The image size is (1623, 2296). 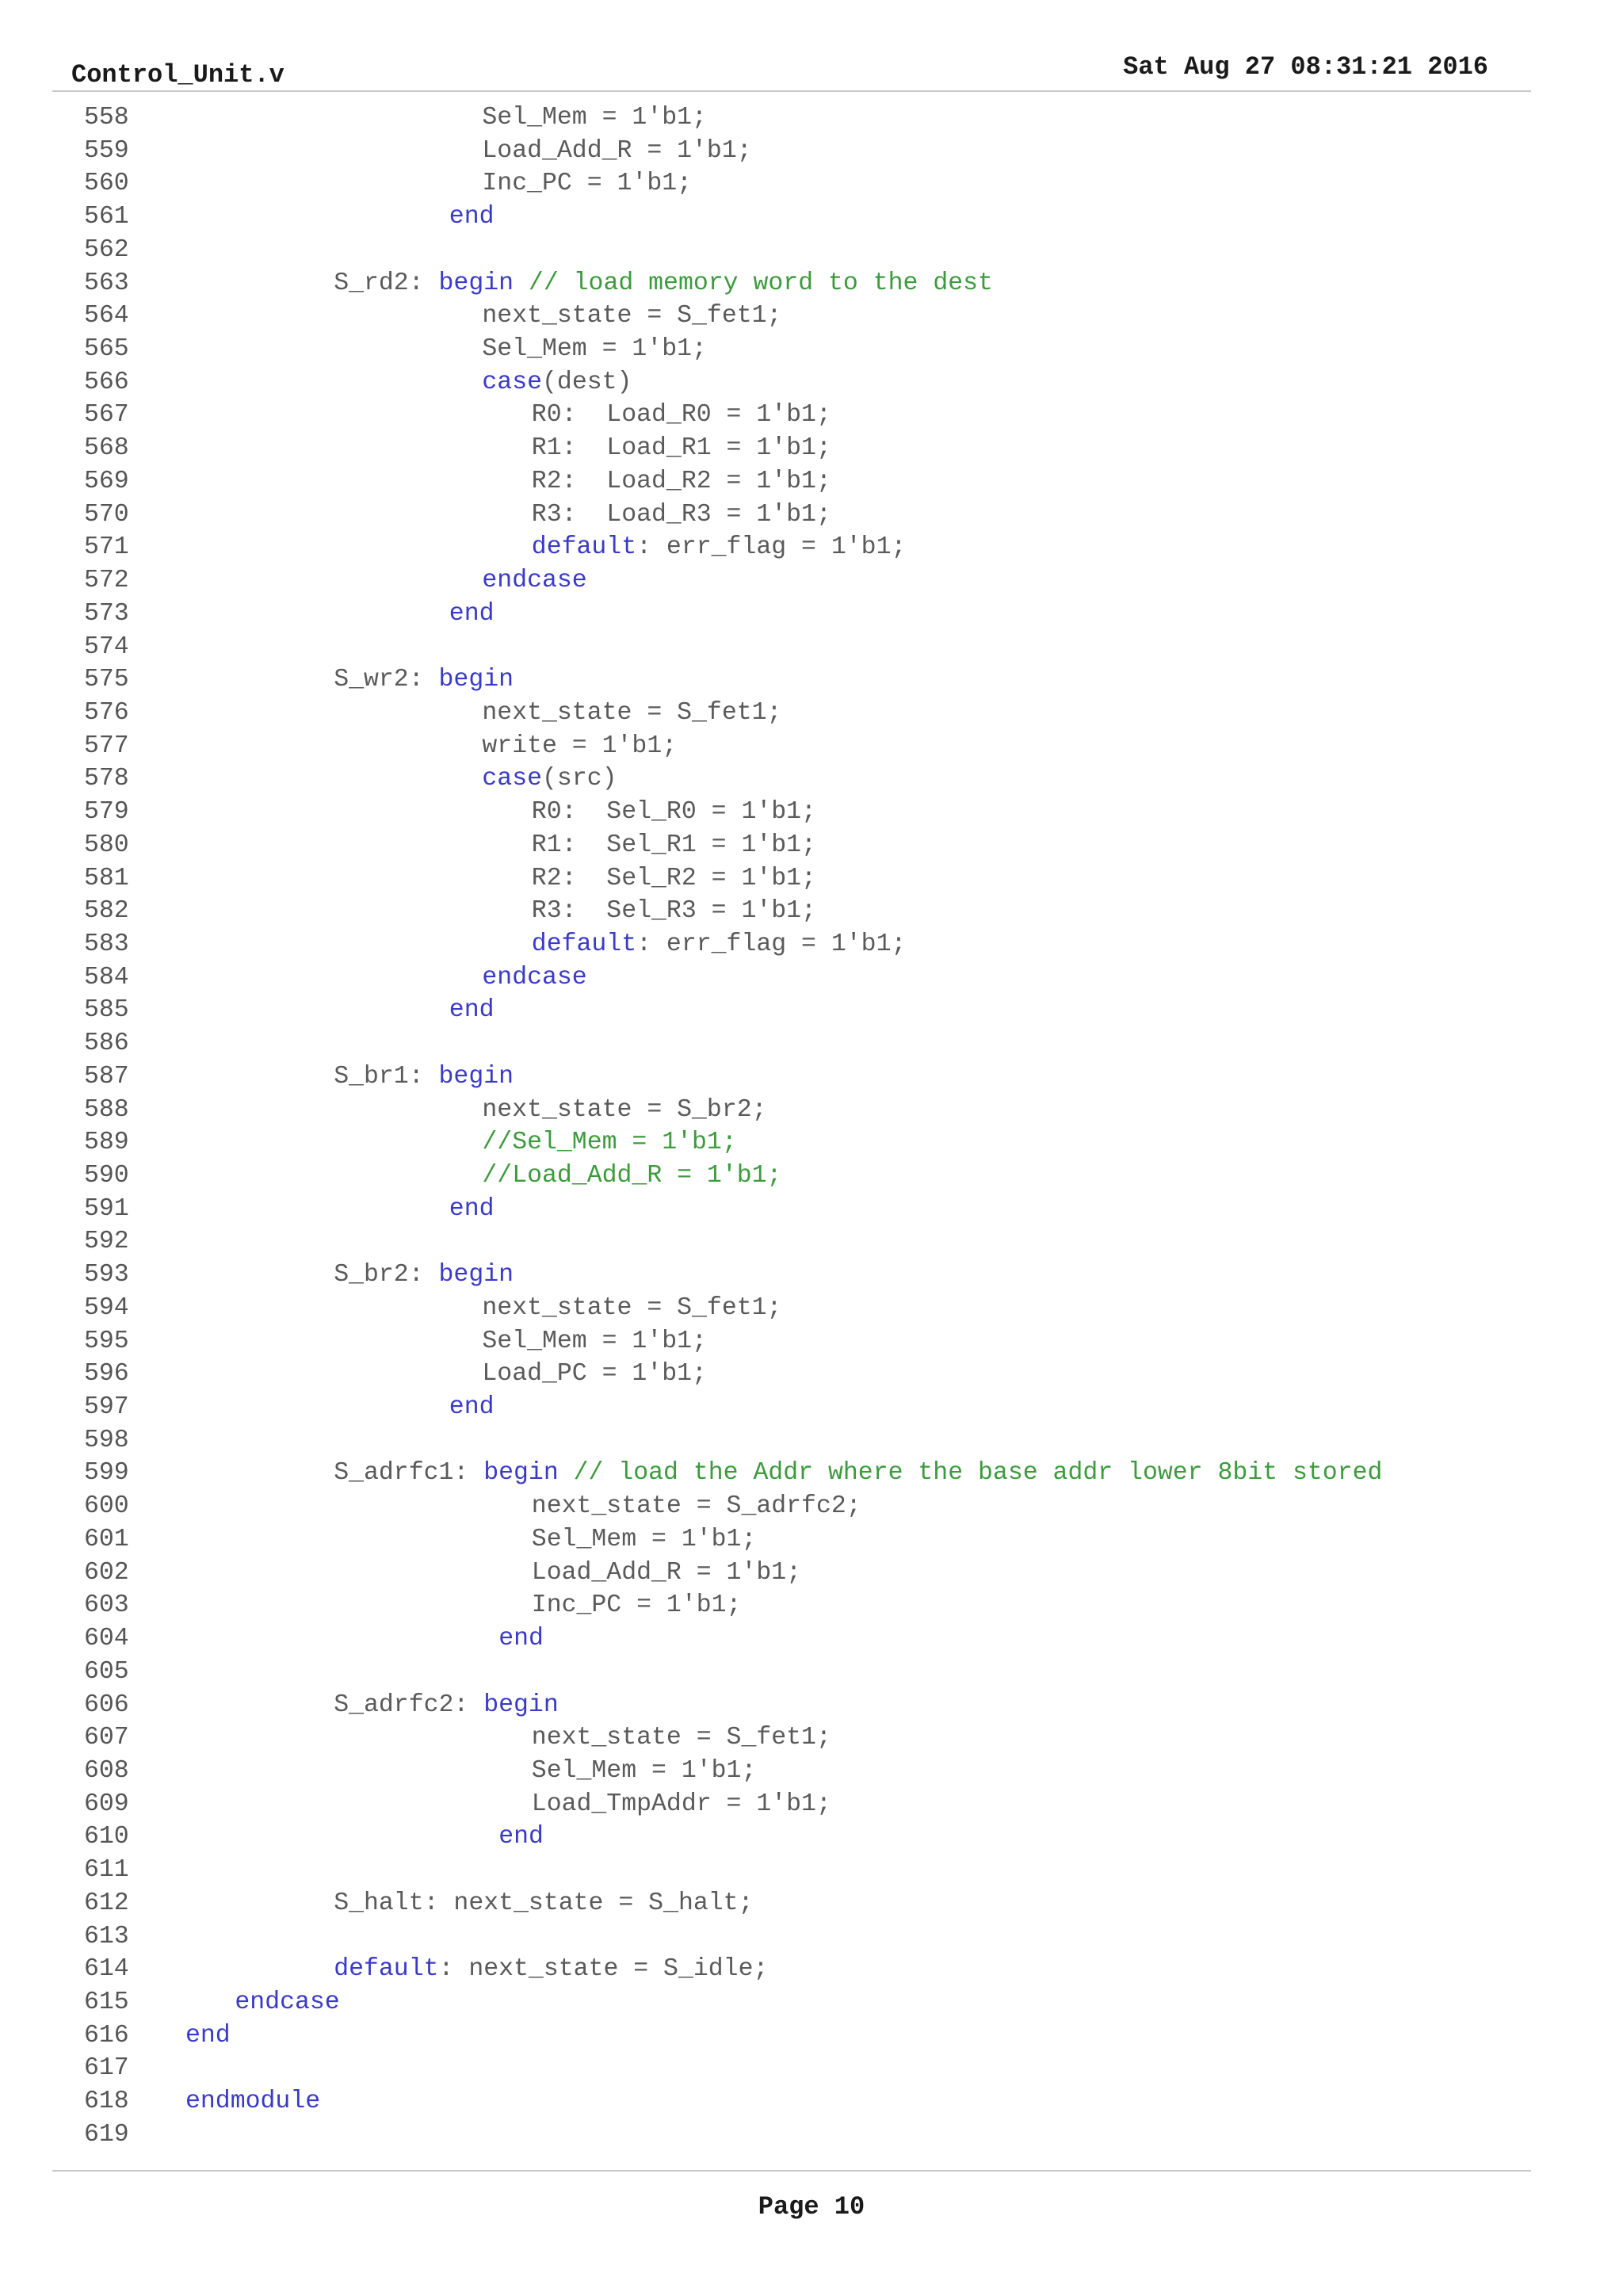 I want to click on code-token: : err_flag = 1'b1;, so click(x=772, y=547).